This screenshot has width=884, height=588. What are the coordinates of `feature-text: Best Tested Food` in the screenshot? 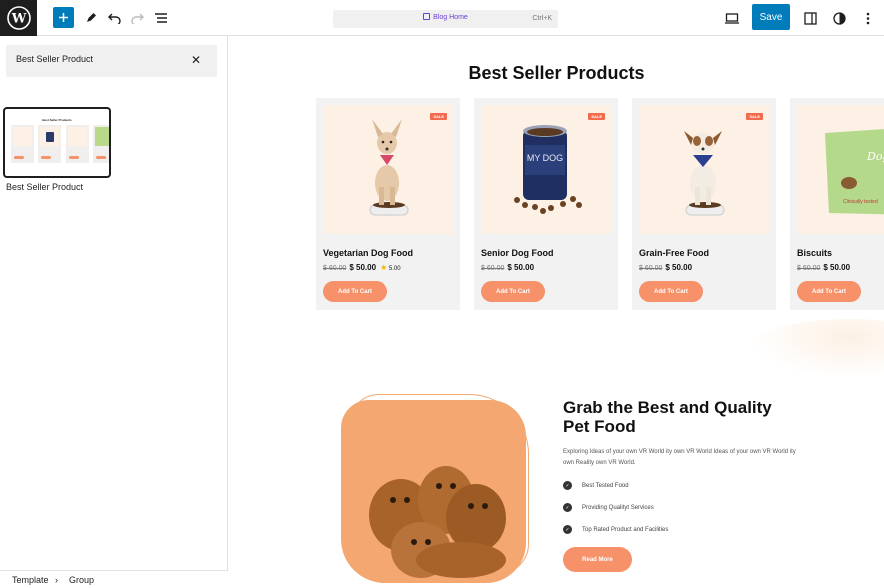 It's located at (605, 485).